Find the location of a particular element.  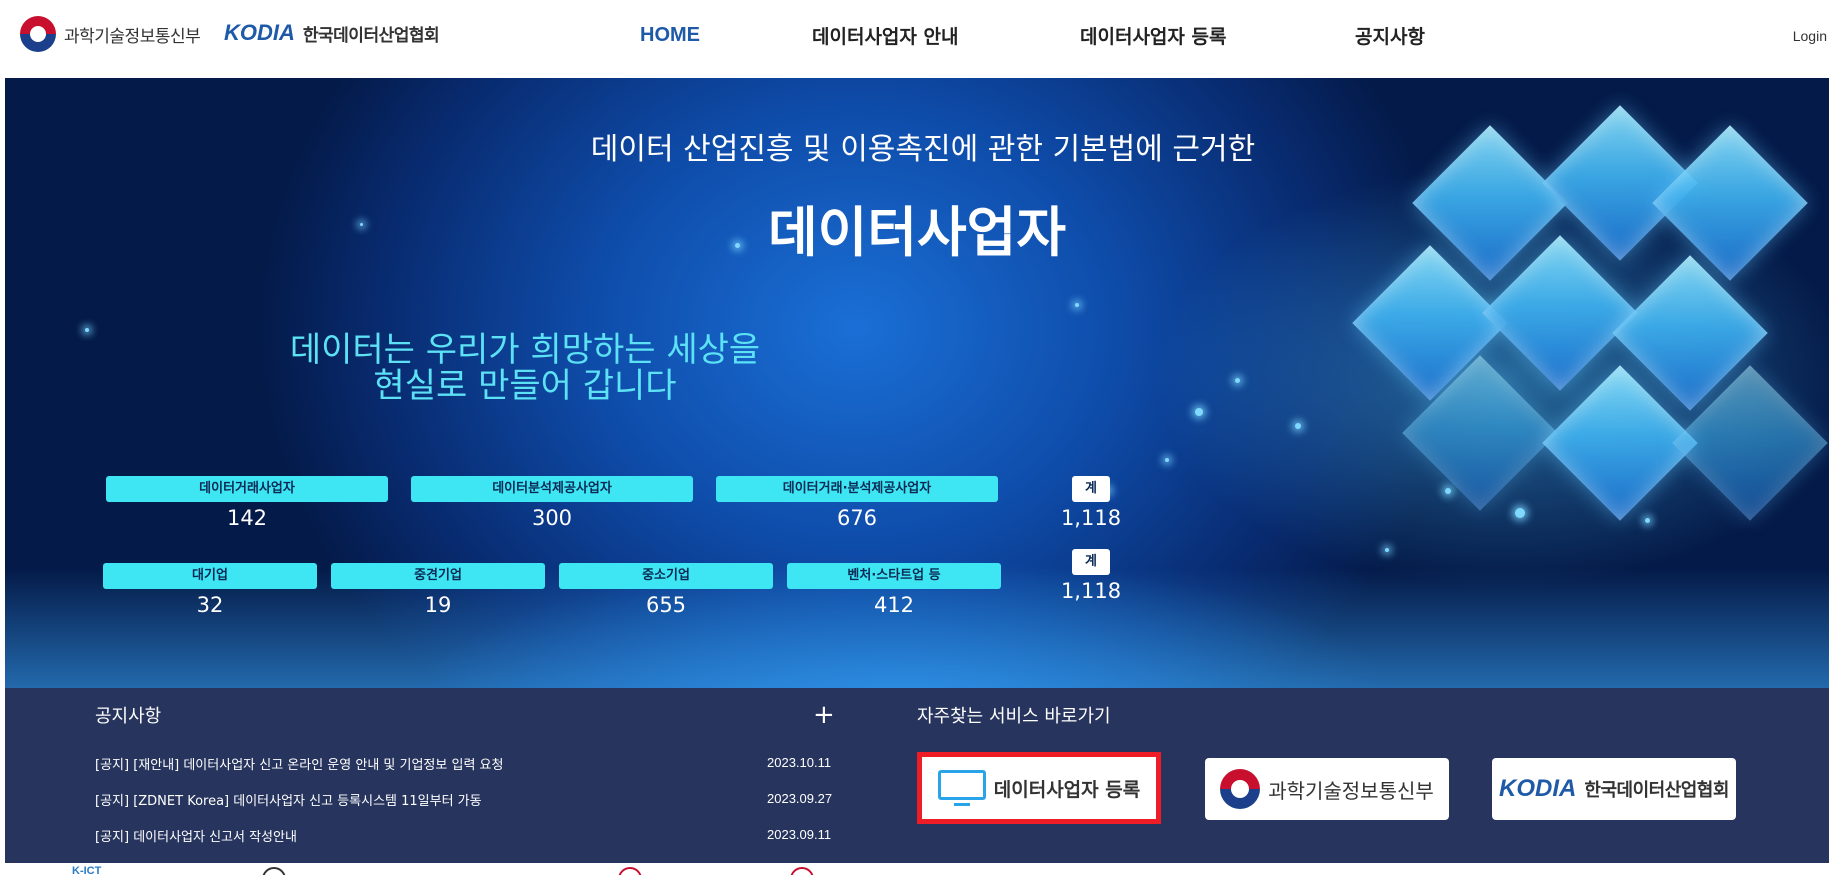

hero-slogan: 데이터는 우리가 희망하는 세상을 현실로 만들어 갑니다 is located at coordinates (525, 368).